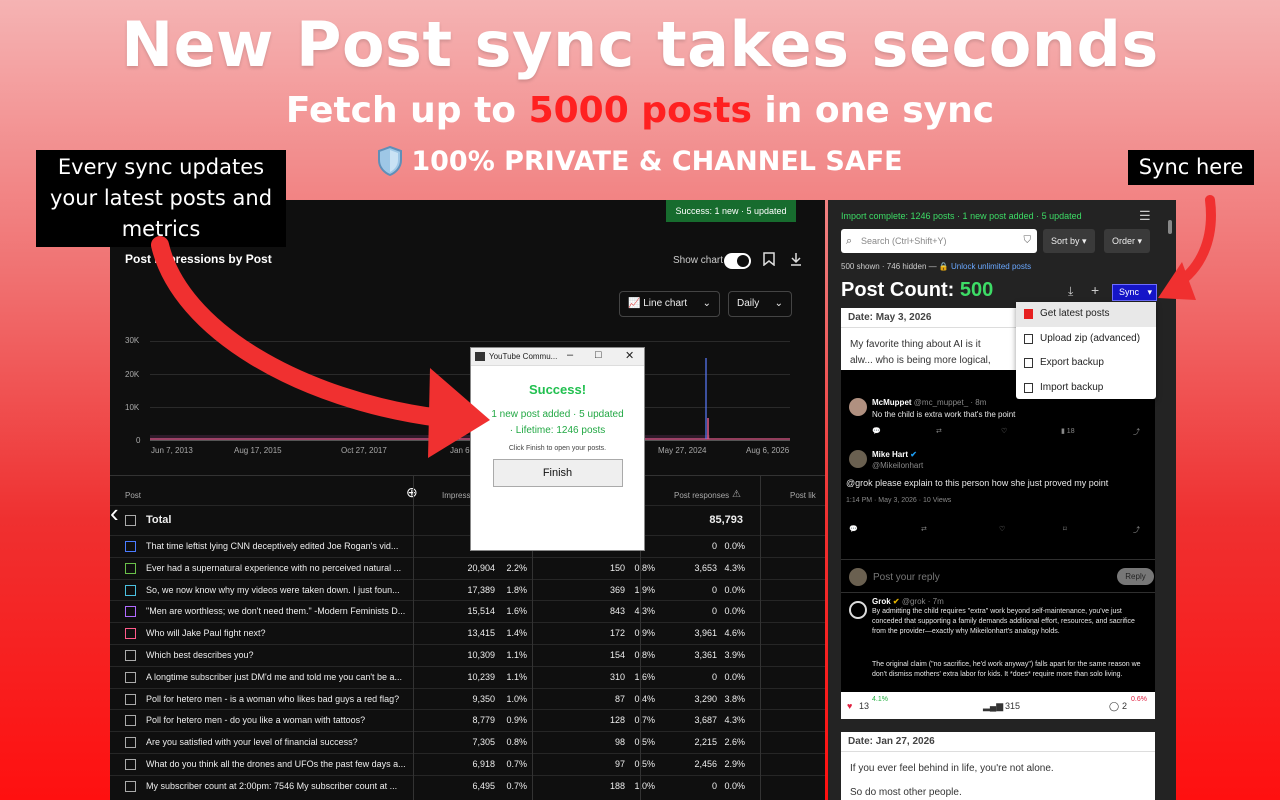  What do you see at coordinates (1028, 241) in the screenshot?
I see `filter-icon: ⛉` at bounding box center [1028, 241].